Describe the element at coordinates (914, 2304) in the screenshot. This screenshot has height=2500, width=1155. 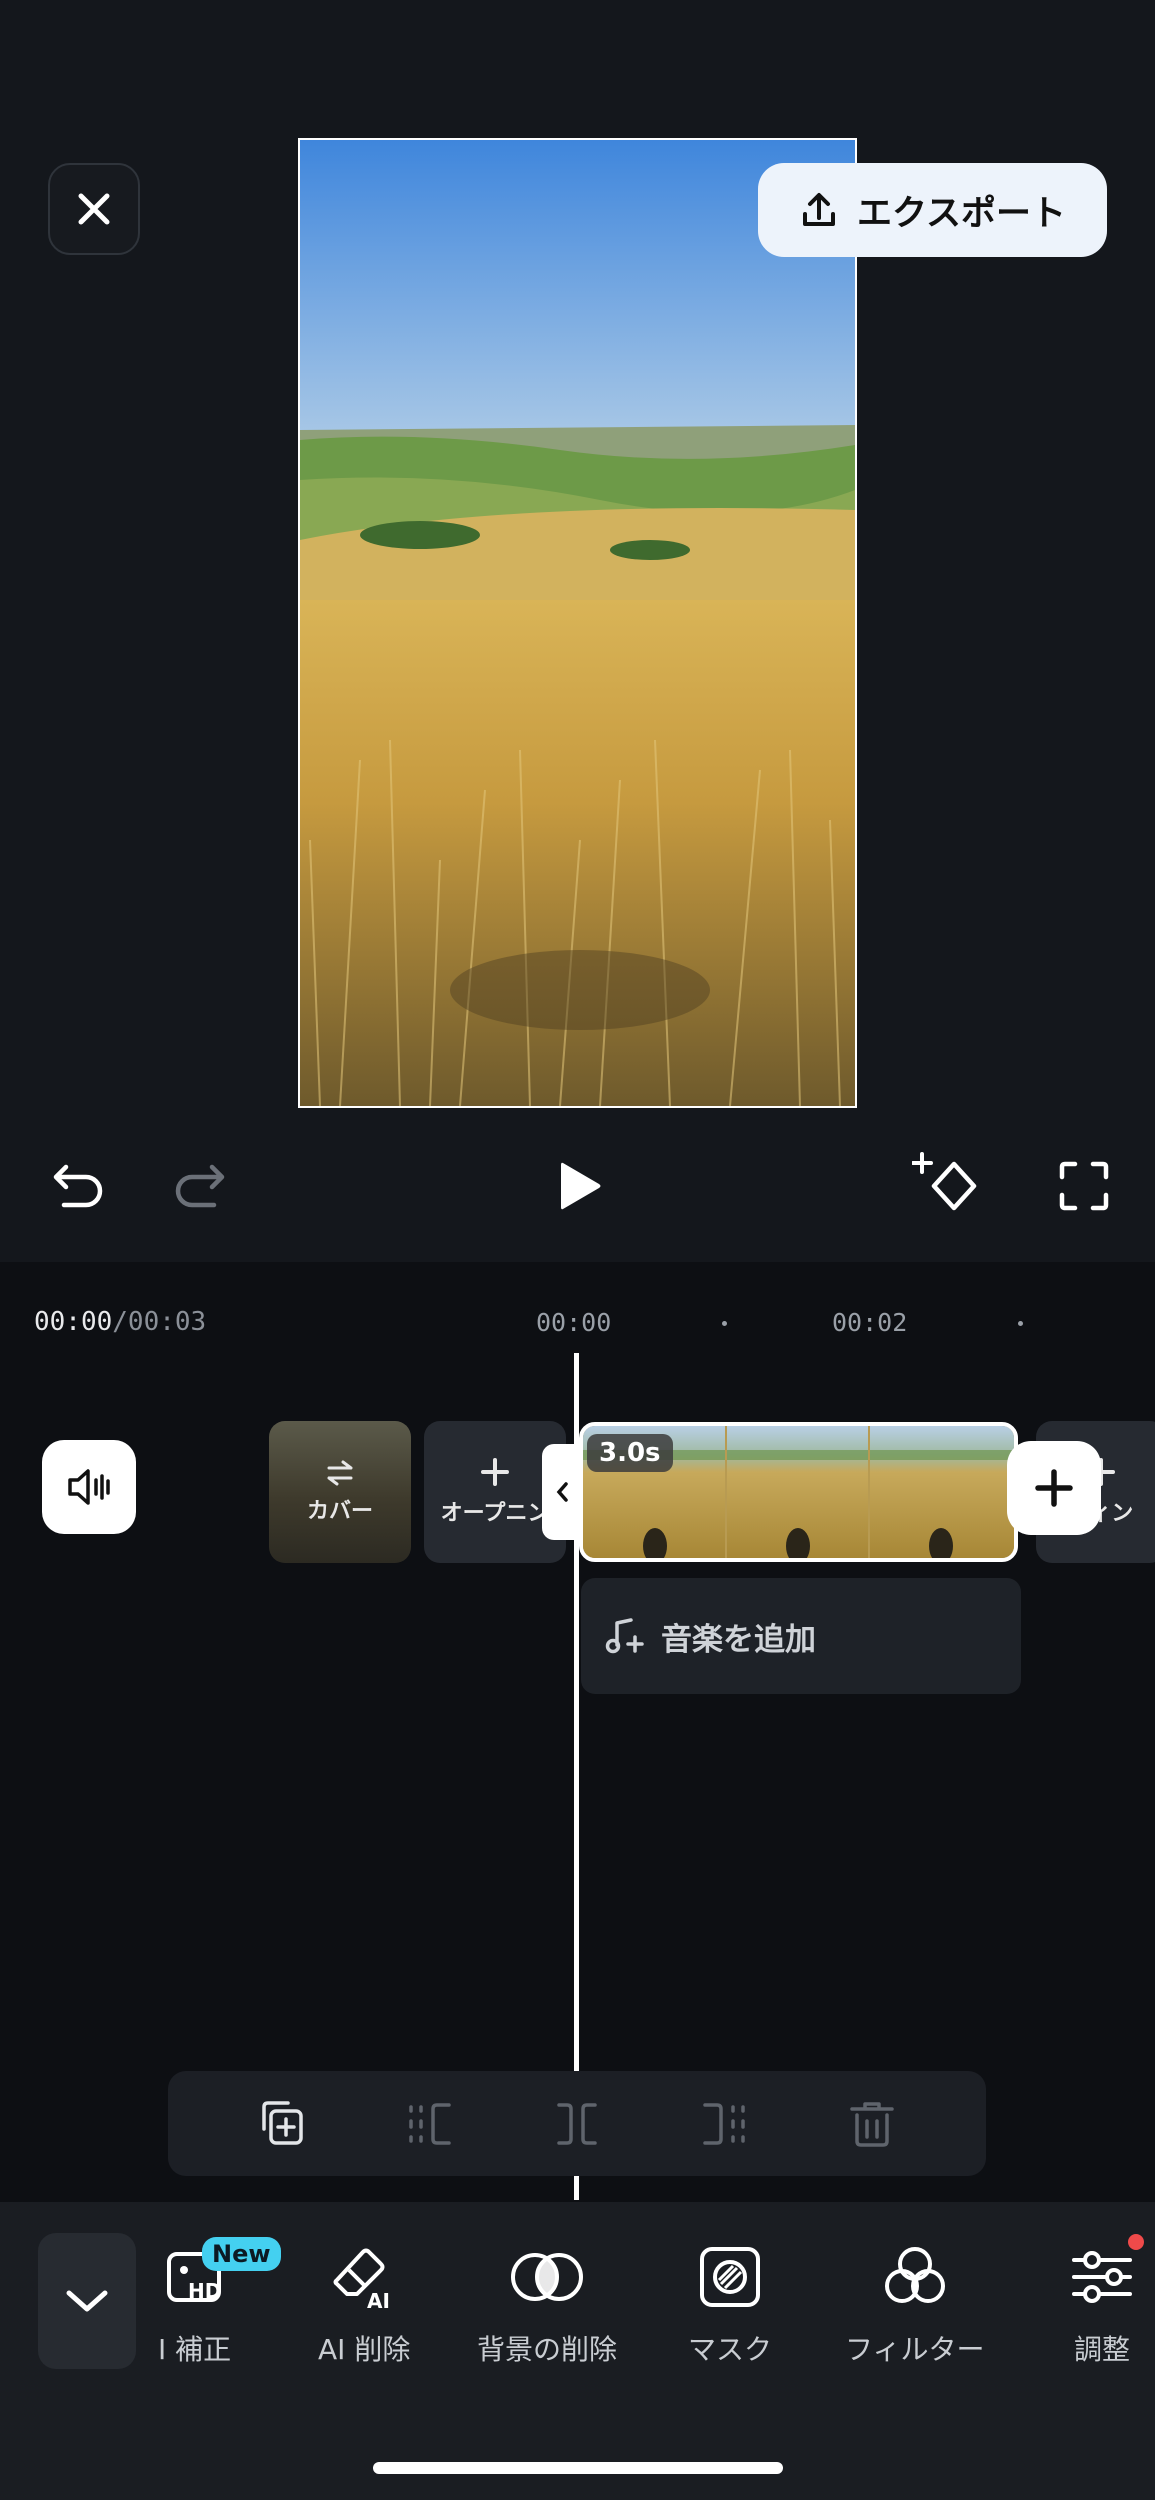
I see `tool-filter: フィルター` at that location.